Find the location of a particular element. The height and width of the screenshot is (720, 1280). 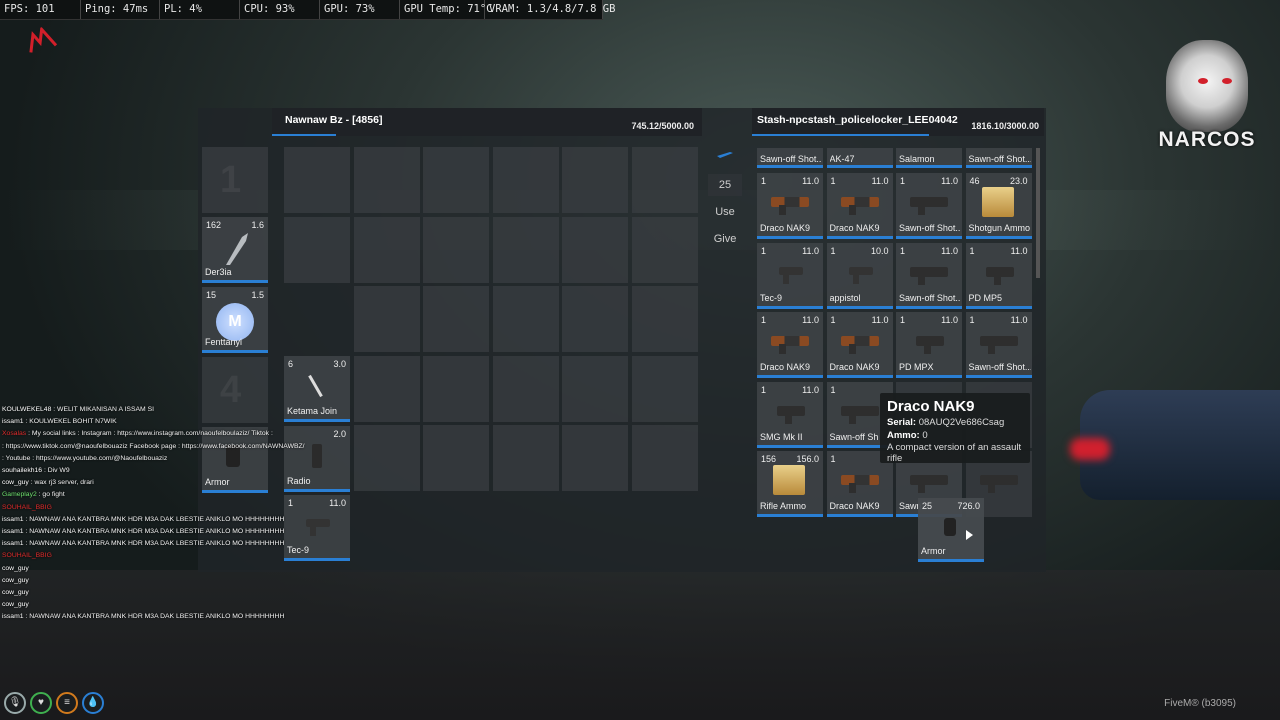

stash-slot: 1 11.0 PD MPX is located at coordinates (929, 345).